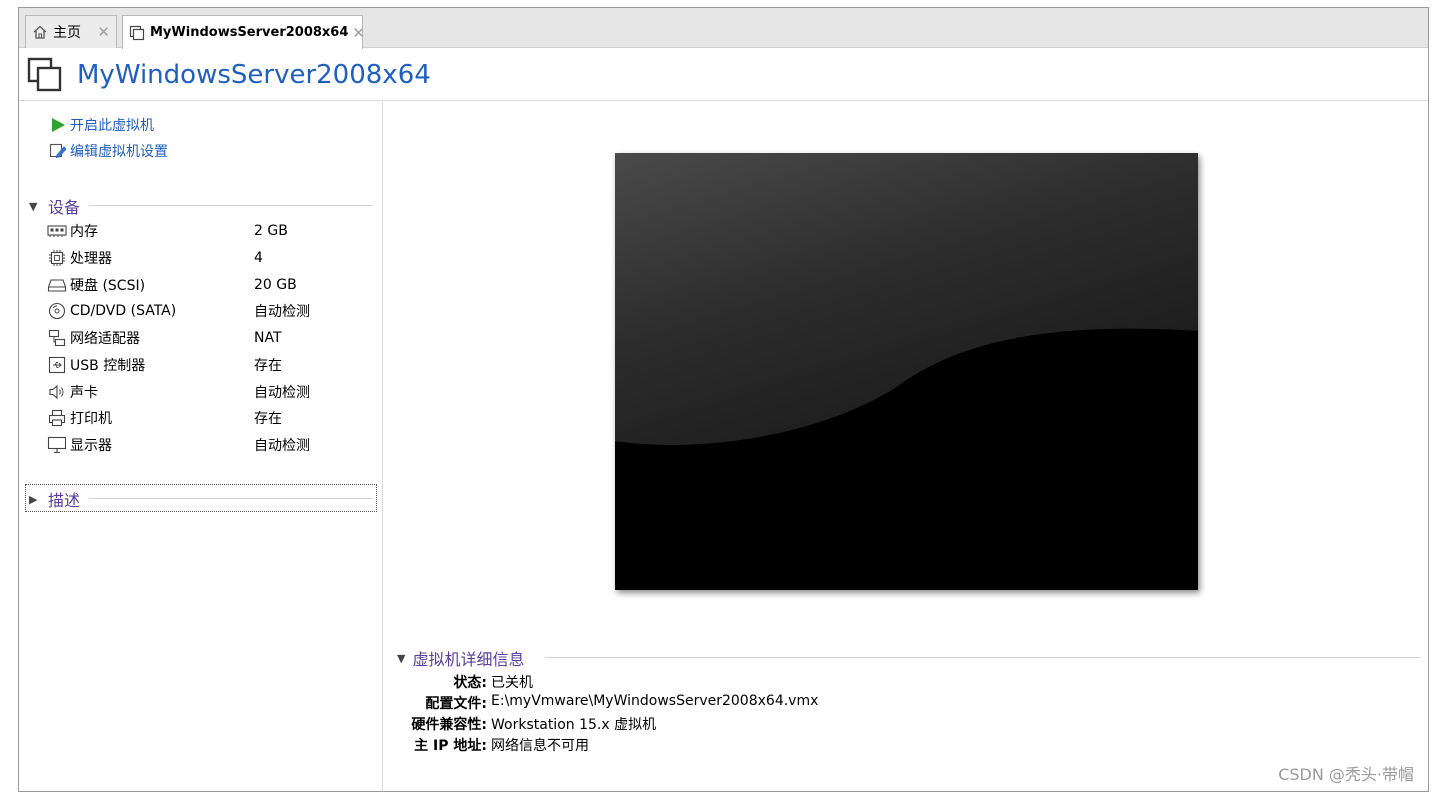 The width and height of the screenshot is (1434, 796). I want to click on play-icon, so click(58, 125).